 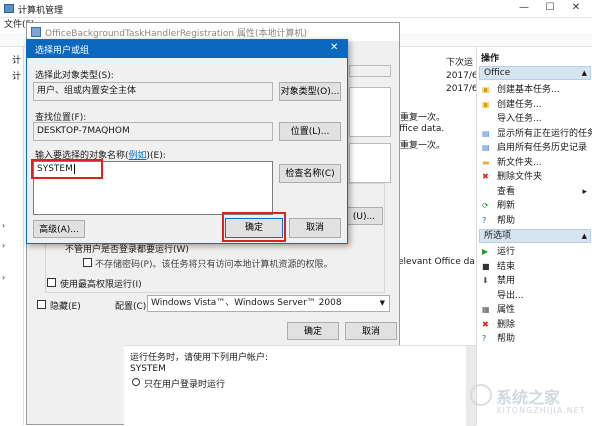 What do you see at coordinates (506, 252) in the screenshot?
I see `action-label: 运行` at bounding box center [506, 252].